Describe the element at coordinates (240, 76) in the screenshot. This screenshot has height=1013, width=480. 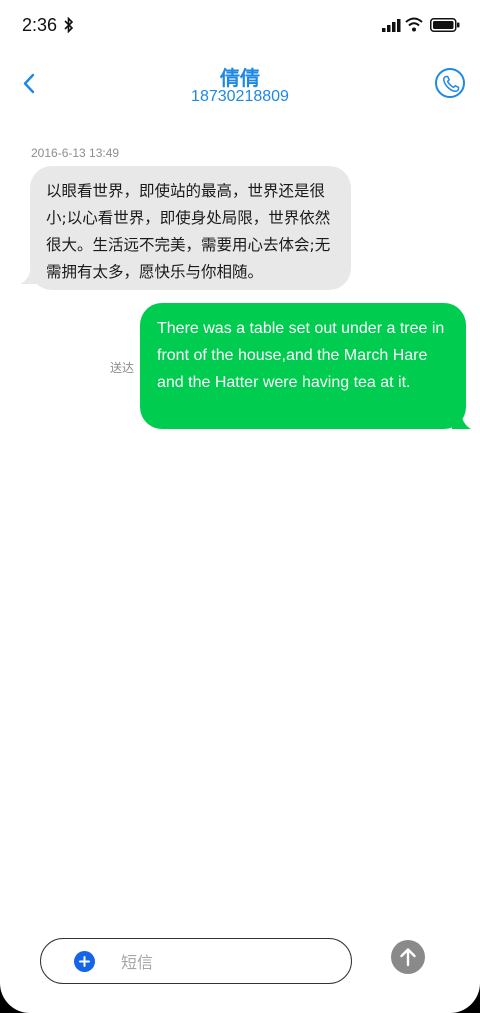
I see `contact-name: 倩倩` at that location.